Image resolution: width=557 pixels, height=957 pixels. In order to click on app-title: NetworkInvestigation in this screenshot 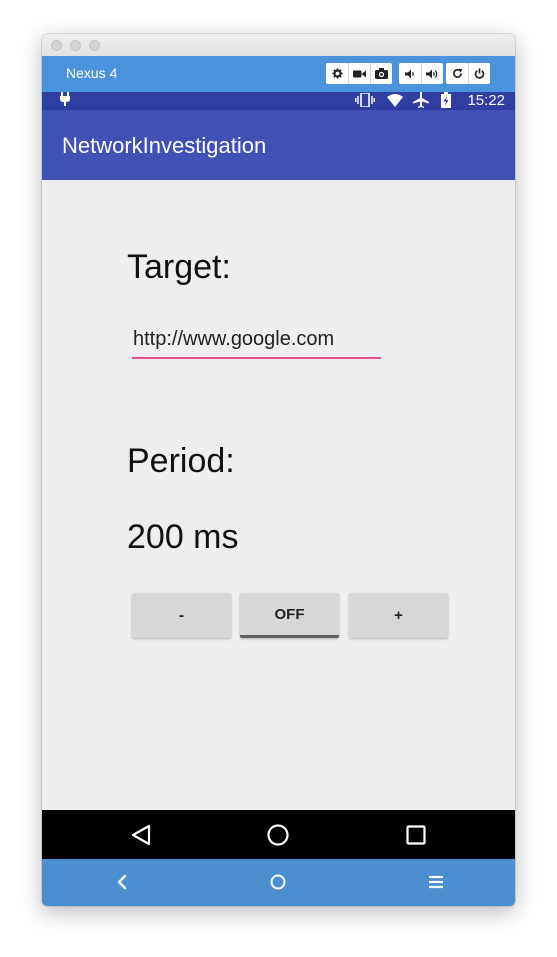, I will do `click(164, 145)`.